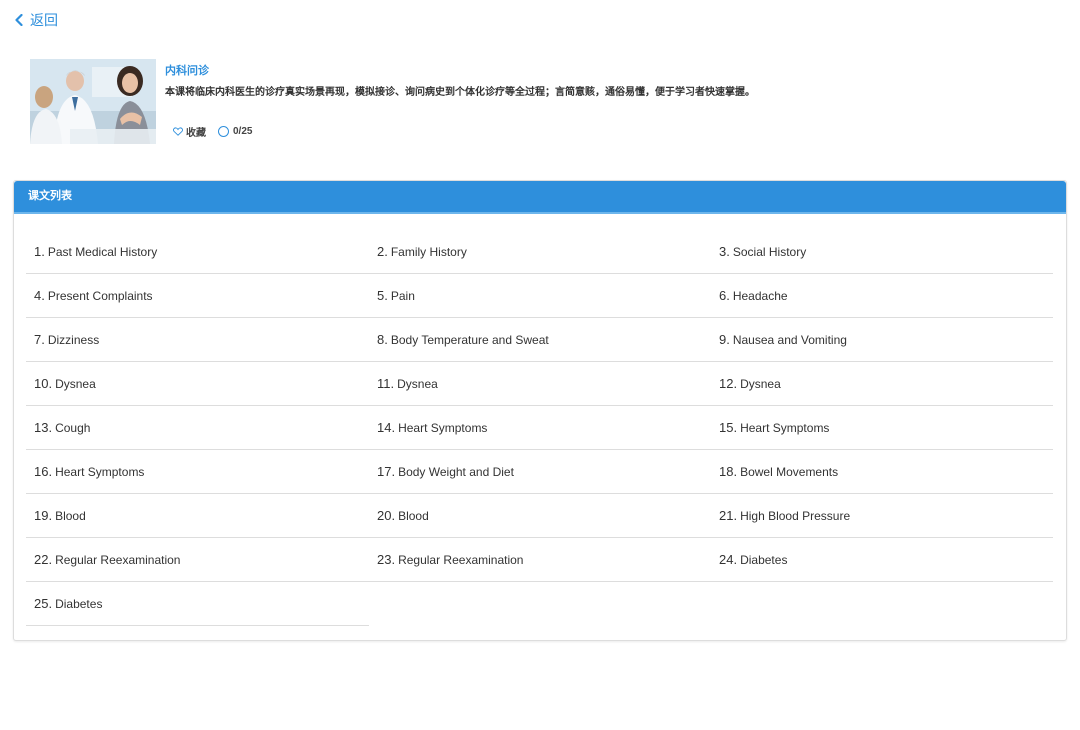  I want to click on lesson-title: Past Medical History, so click(102, 251).